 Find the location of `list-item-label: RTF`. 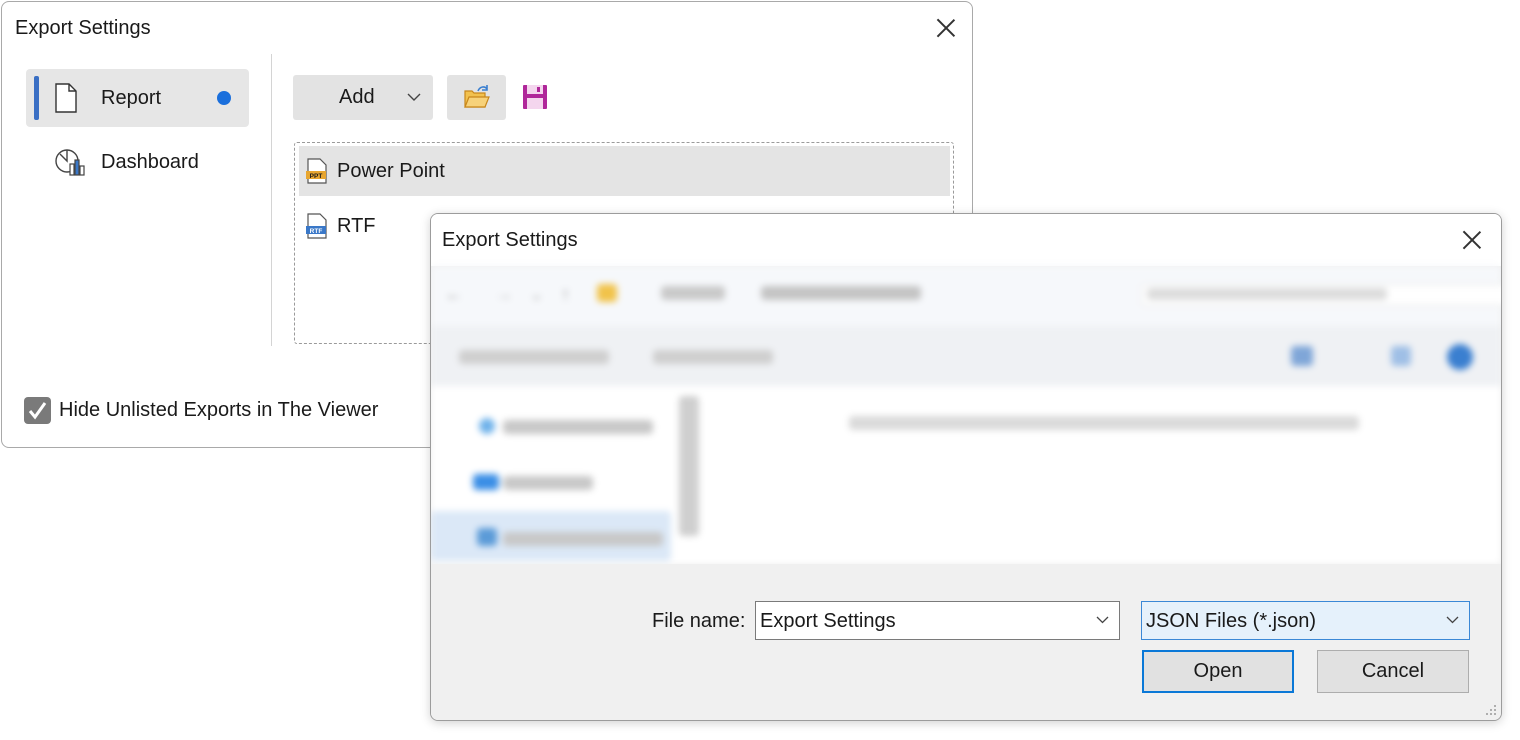

list-item-label: RTF is located at coordinates (356, 225).